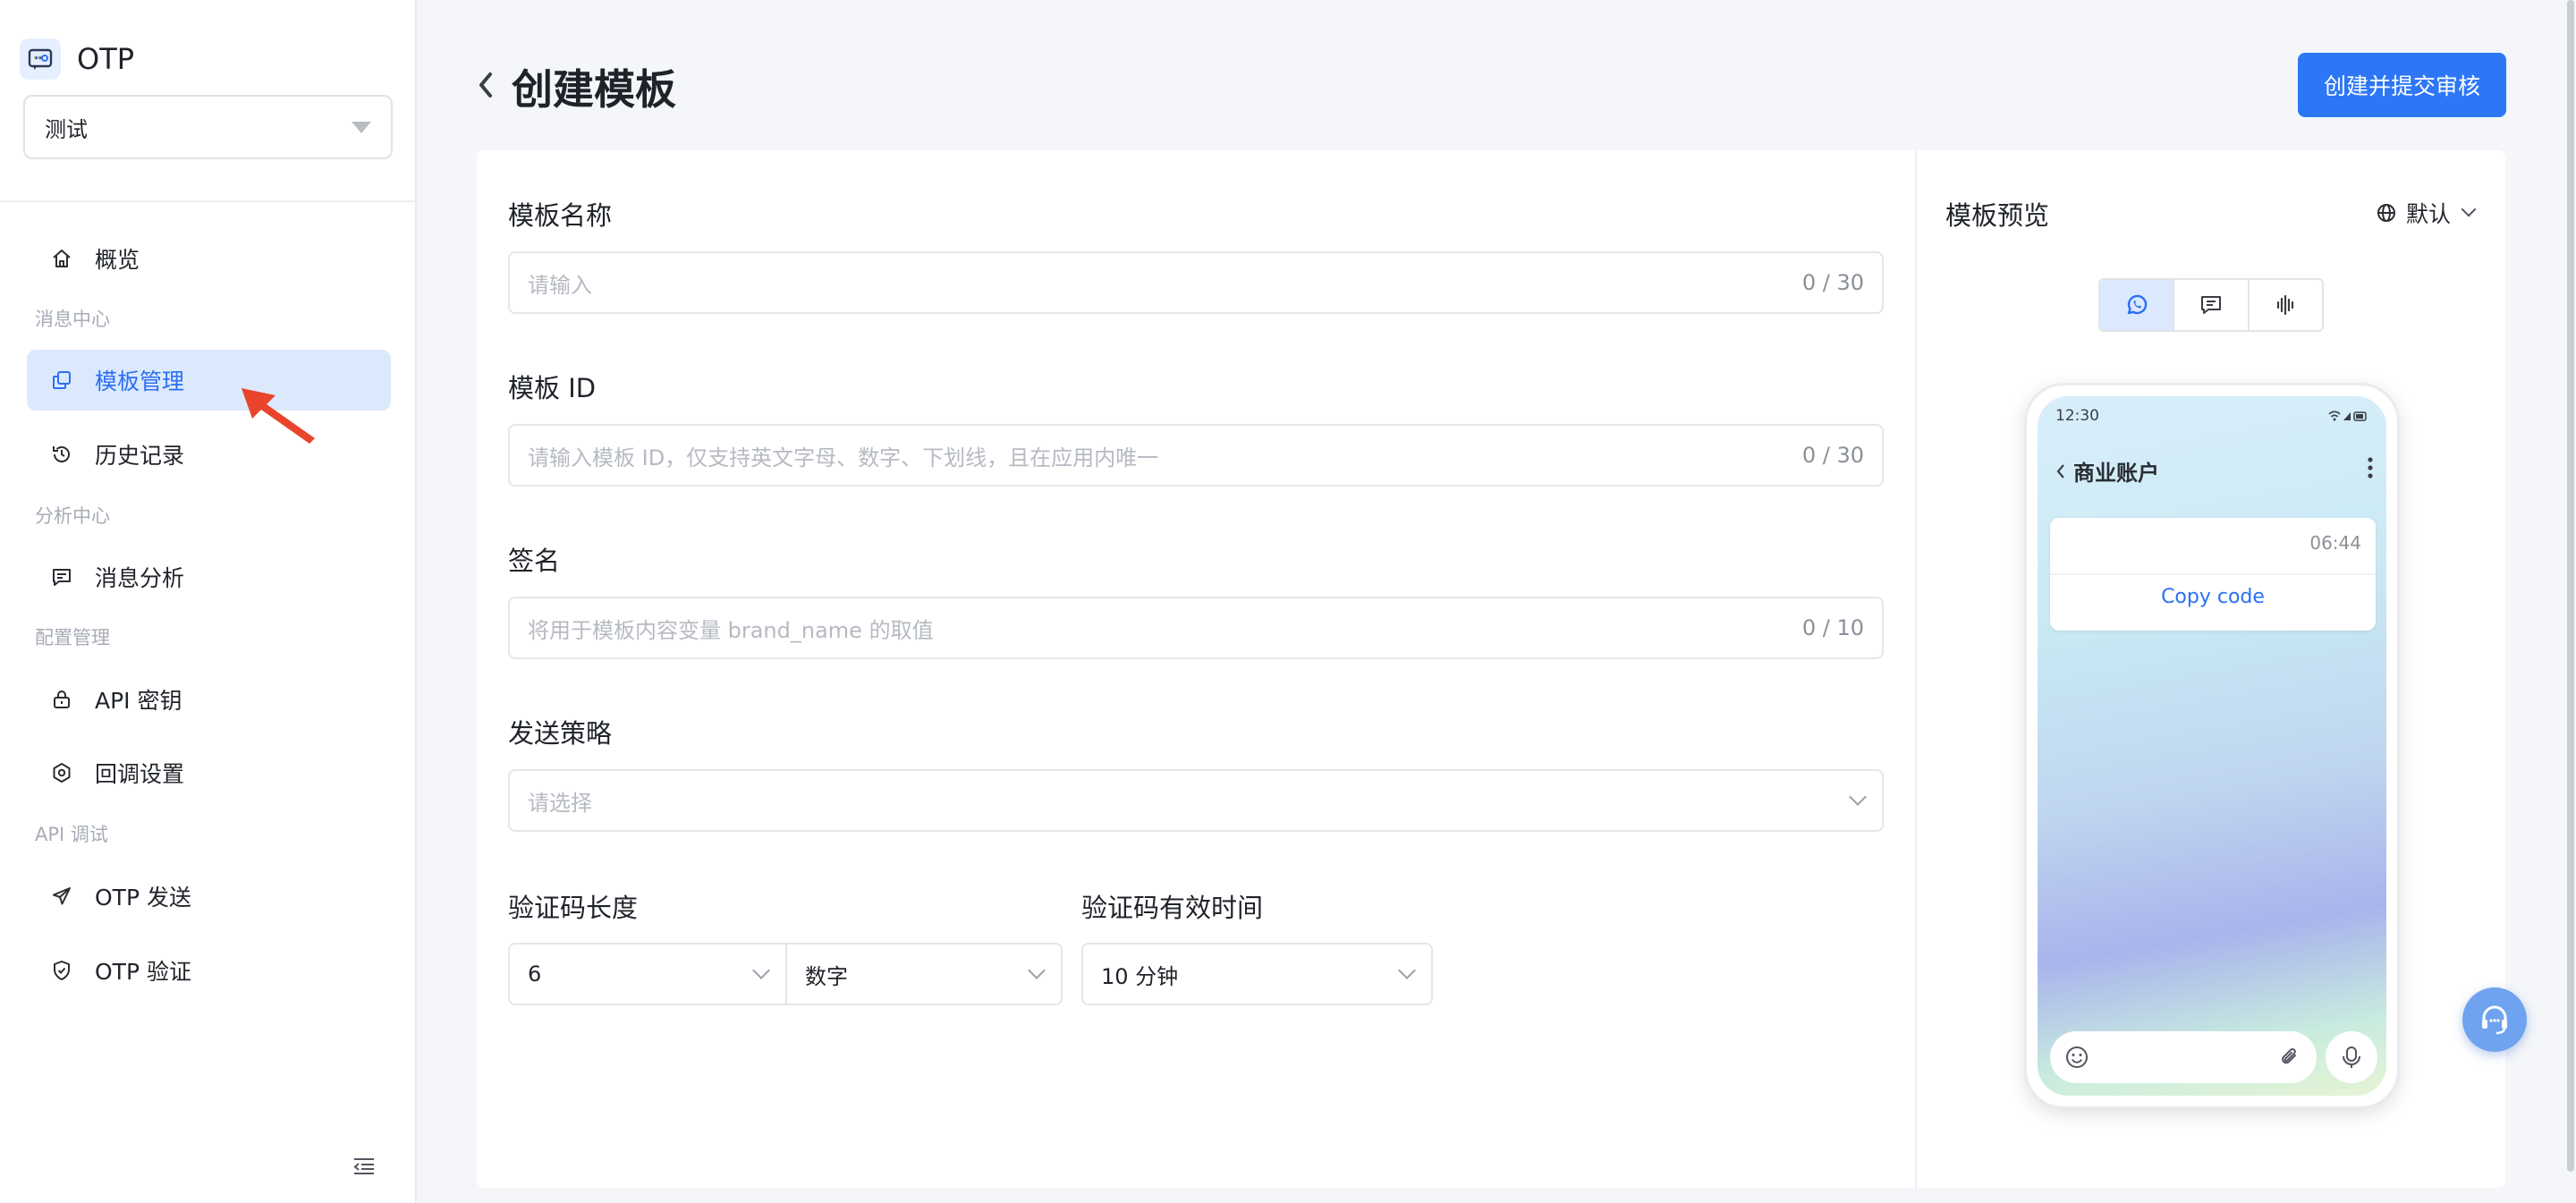 The width and height of the screenshot is (2576, 1203). Describe the element at coordinates (2347, 417) in the screenshot. I see `status-icons` at that location.